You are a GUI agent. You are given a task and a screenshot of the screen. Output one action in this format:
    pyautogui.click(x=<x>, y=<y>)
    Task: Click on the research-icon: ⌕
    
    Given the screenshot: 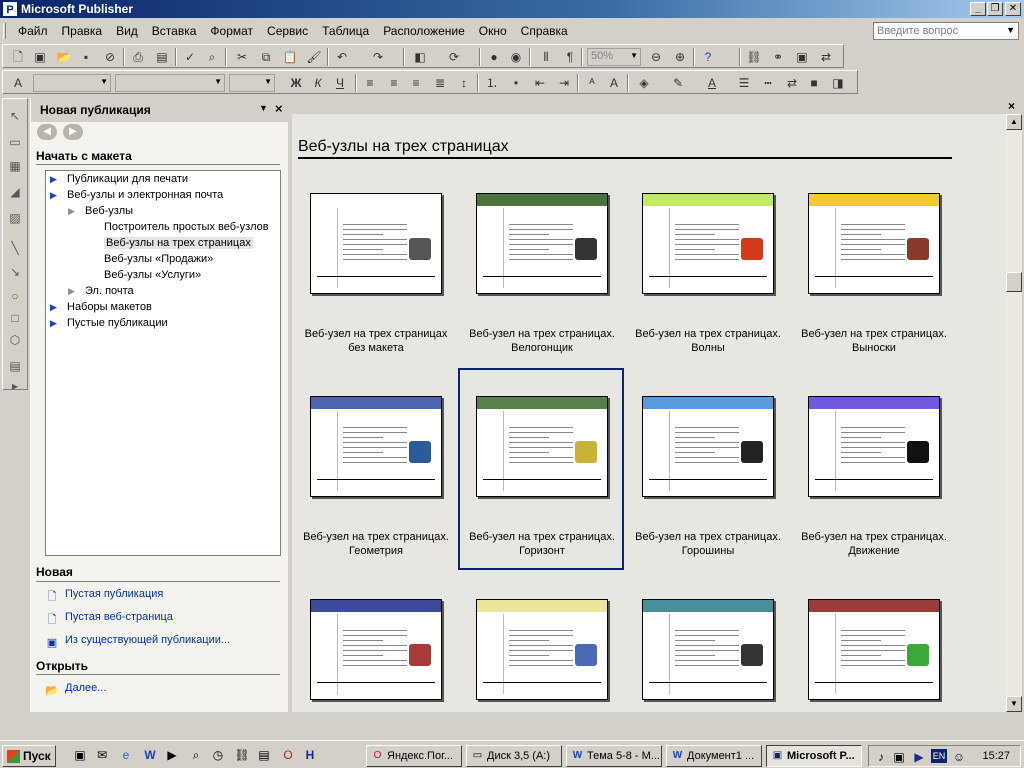 What is the action you would take?
    pyautogui.click(x=212, y=57)
    